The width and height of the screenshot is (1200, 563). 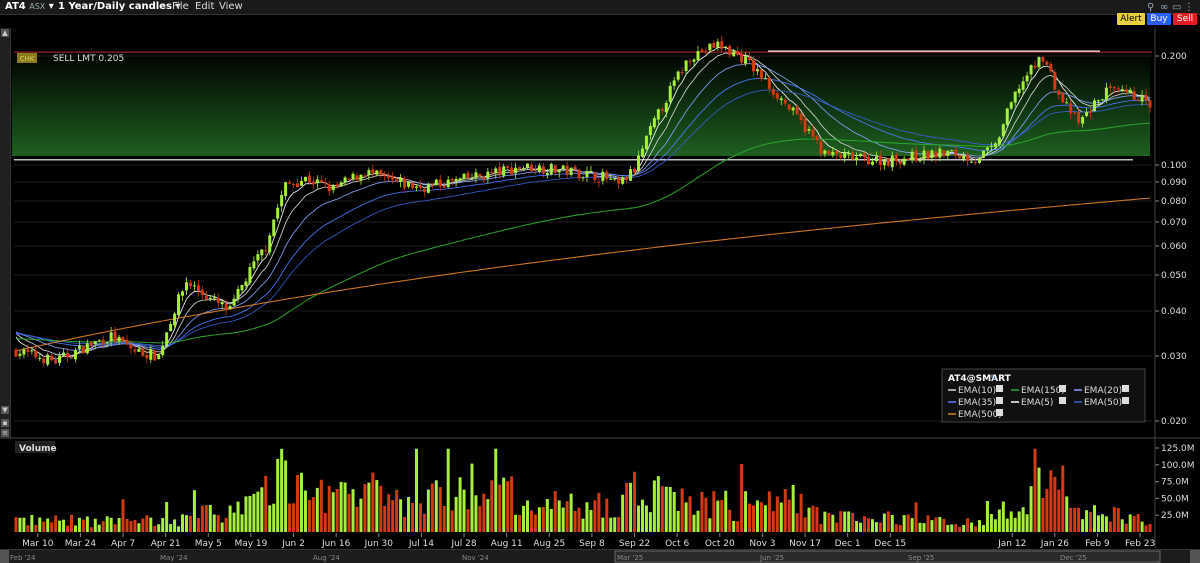 What do you see at coordinates (1174, 57) in the screenshot?
I see `price-tick-label: 0.200` at bounding box center [1174, 57].